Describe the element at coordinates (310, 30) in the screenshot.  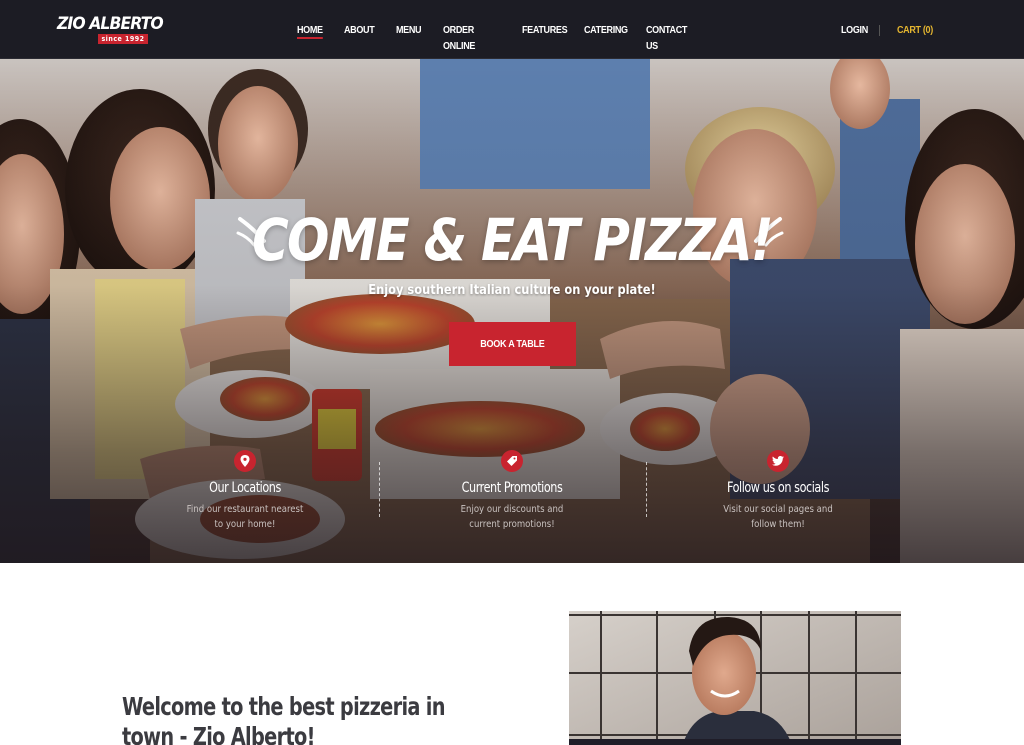
I see `nav-home: Home` at that location.